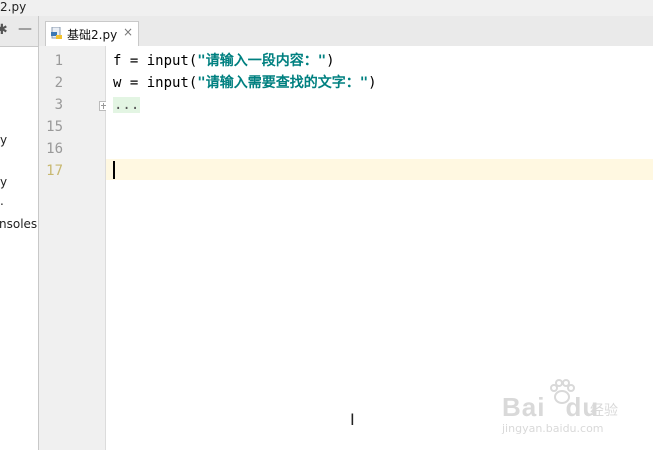 The width and height of the screenshot is (653, 450). I want to click on sidebar-item-consoles: nsoles, so click(18, 224).